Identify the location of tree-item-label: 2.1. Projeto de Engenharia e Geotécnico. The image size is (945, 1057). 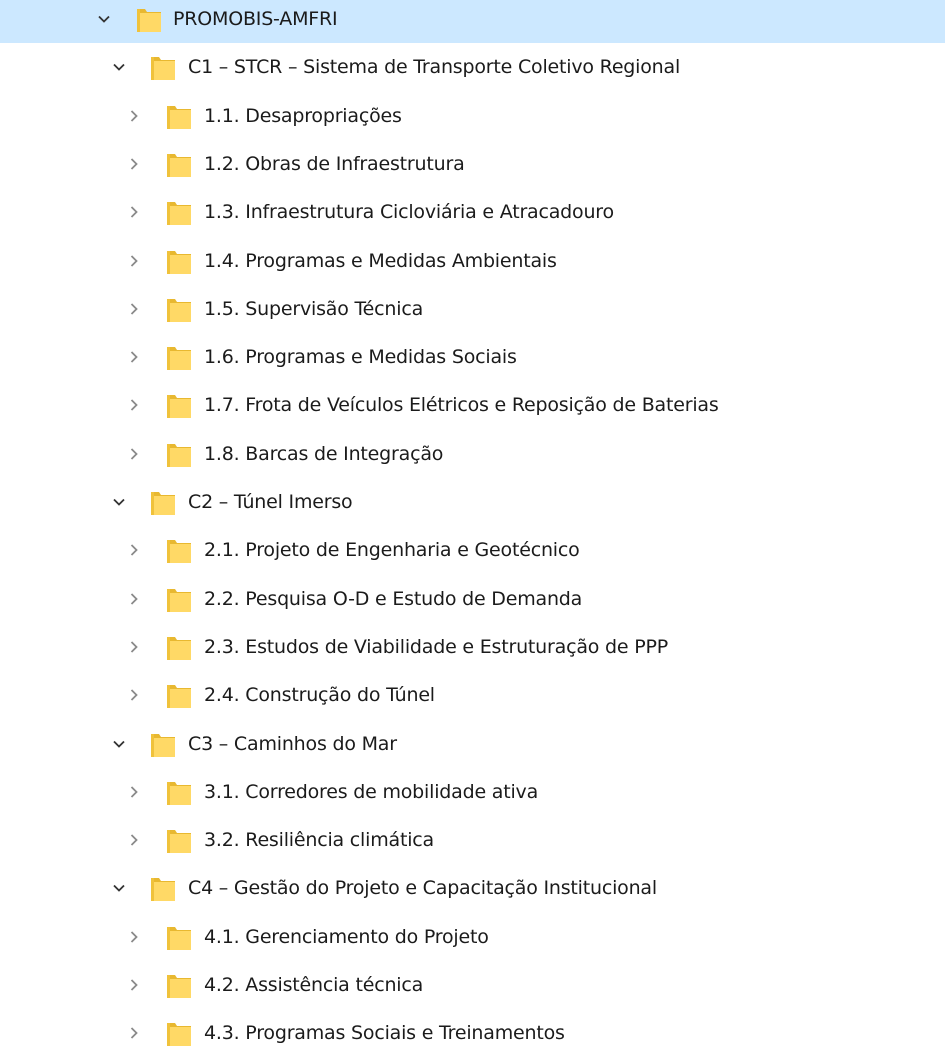
(392, 550).